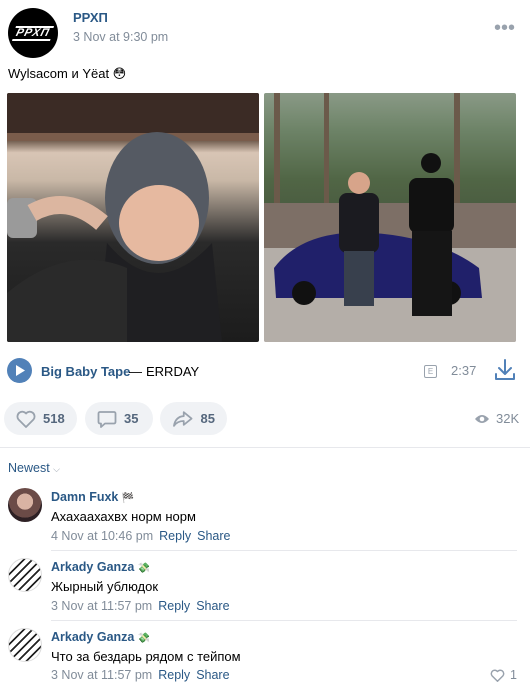  Describe the element at coordinates (513, 675) in the screenshot. I see `comment-like-count: 1` at that location.